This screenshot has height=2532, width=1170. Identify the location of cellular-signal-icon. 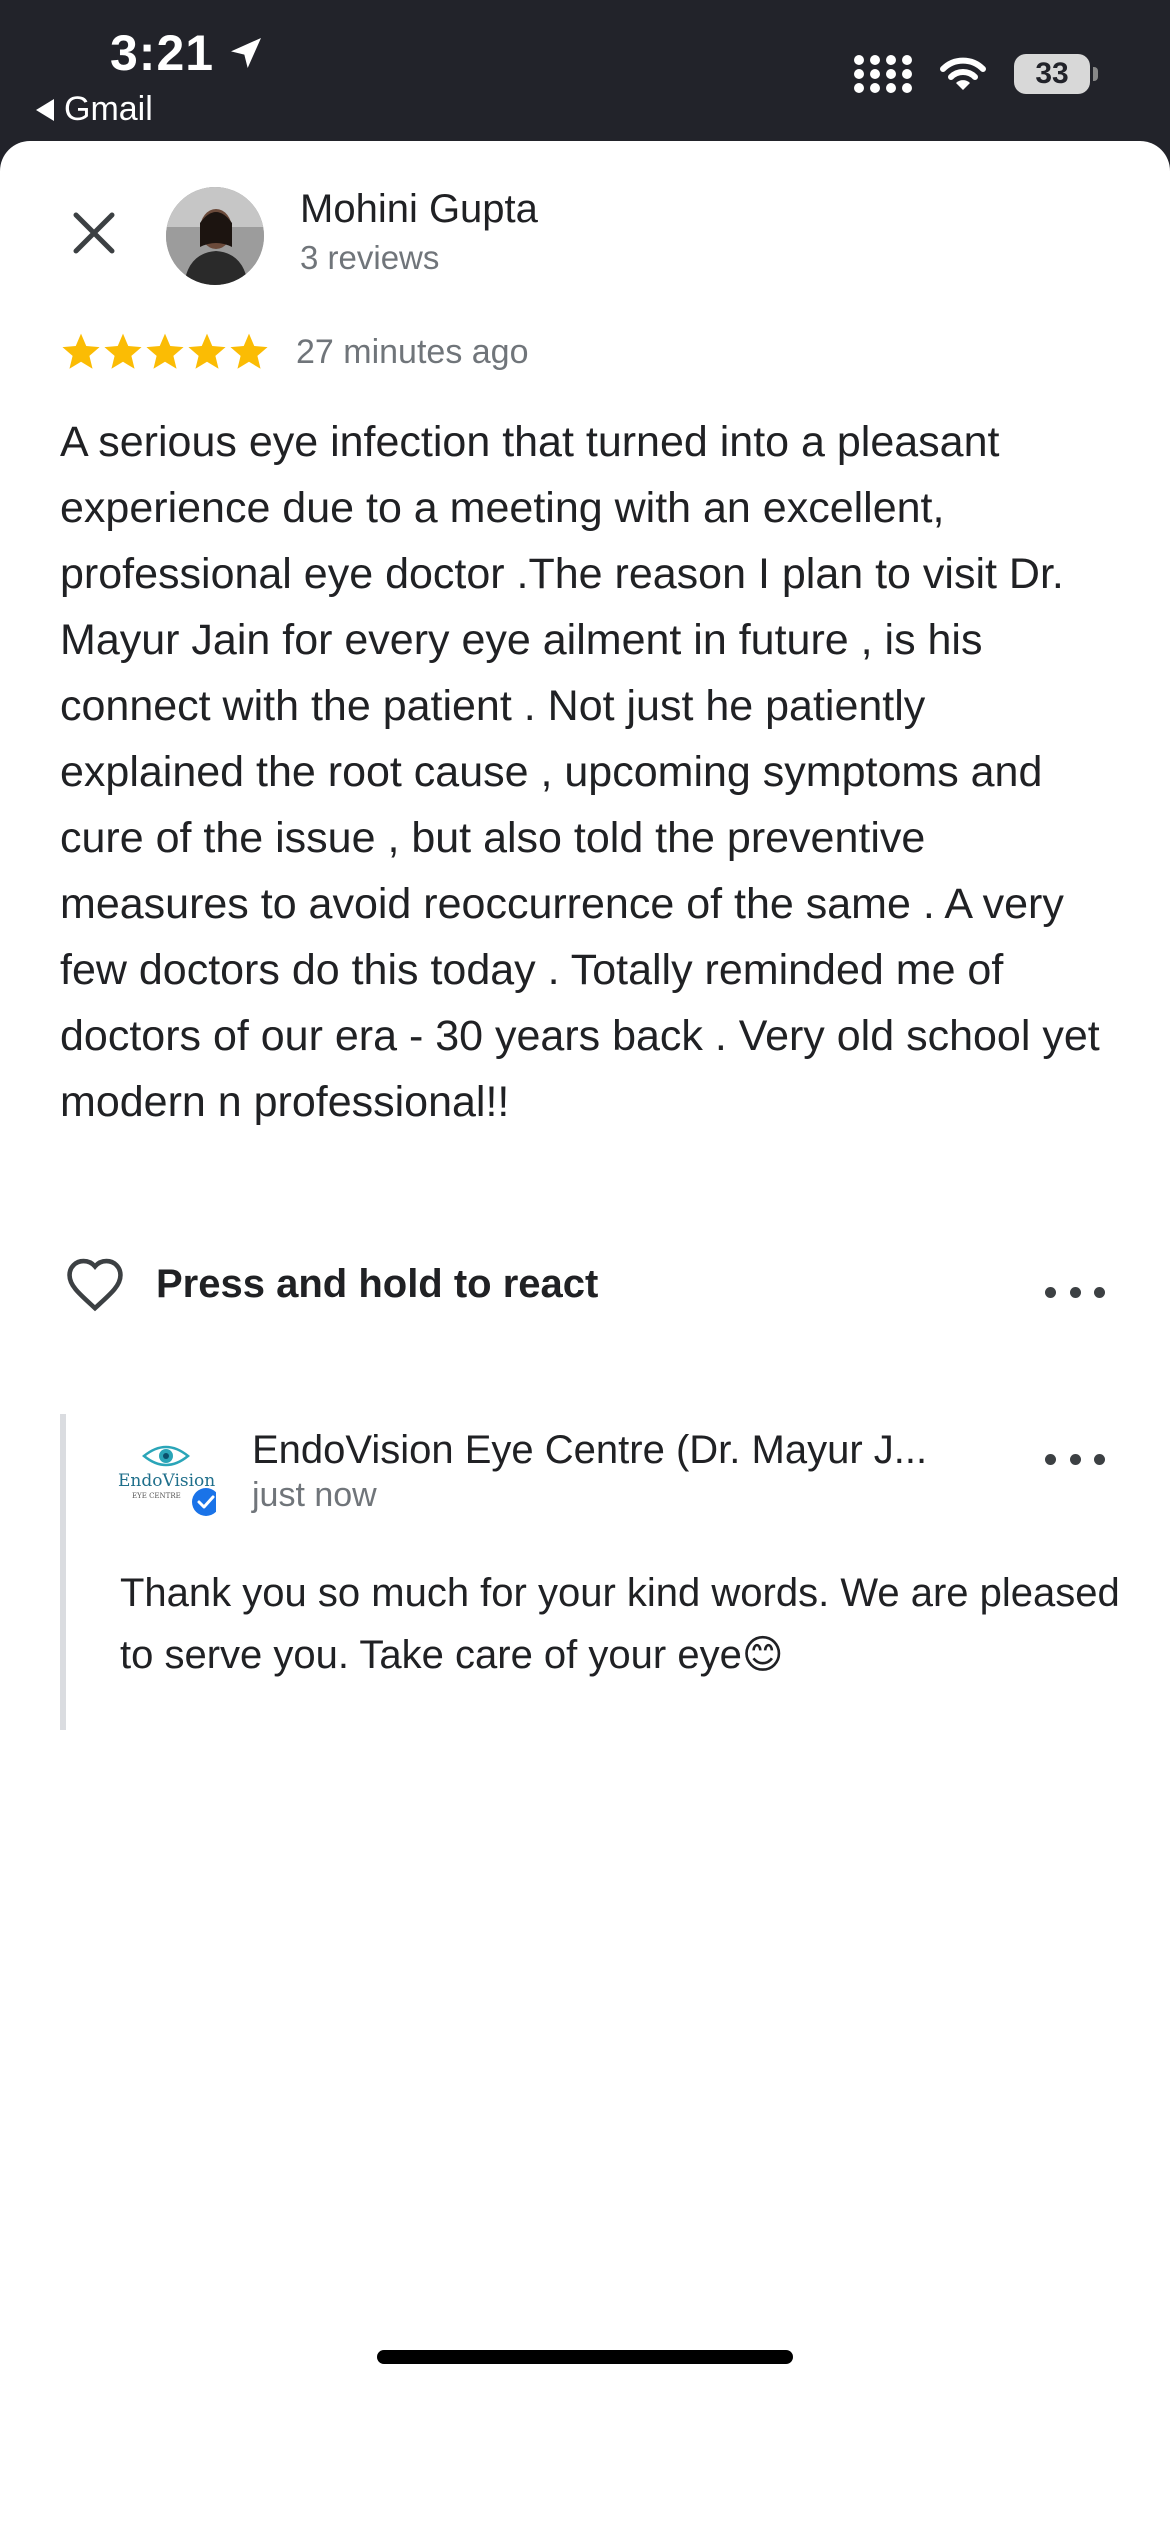
(883, 74).